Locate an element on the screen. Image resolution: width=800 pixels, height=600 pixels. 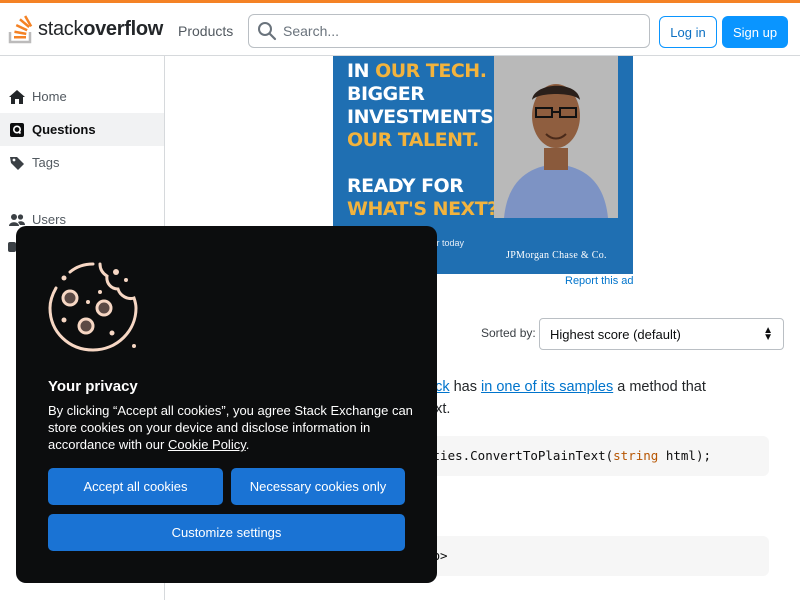
code-block: /b> is located at coordinates (592, 556).